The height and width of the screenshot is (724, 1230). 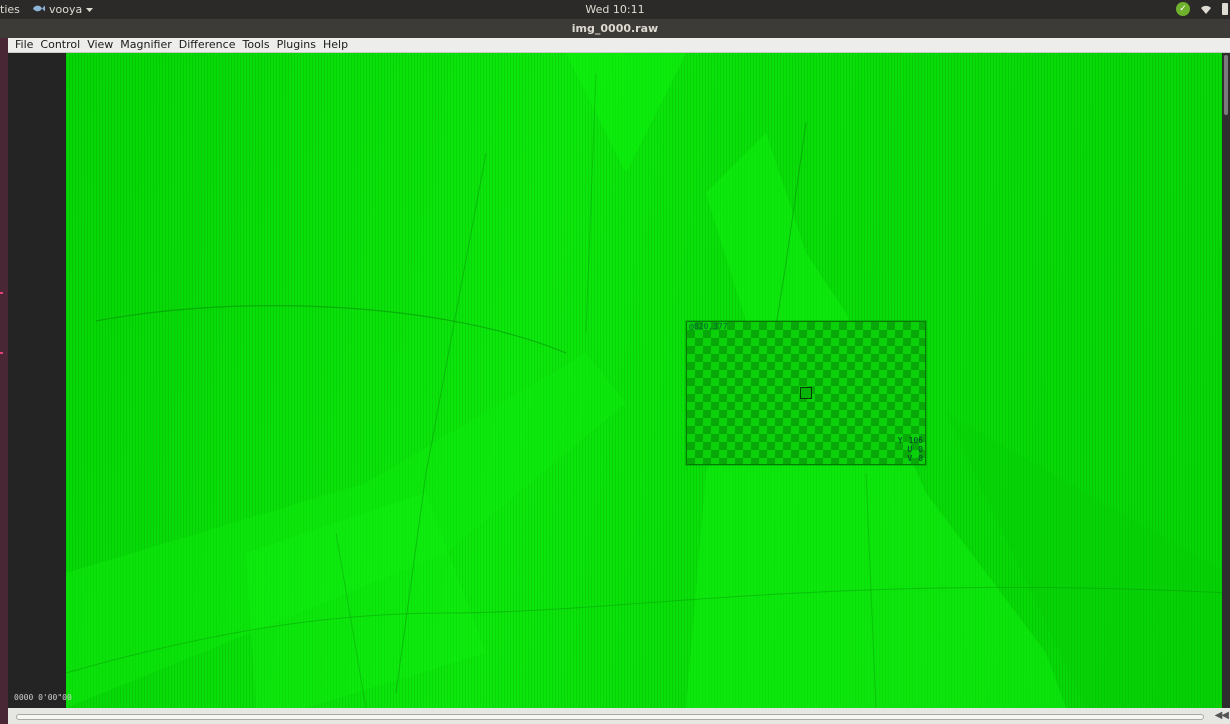 I want to click on menu-control: Control, so click(x=59, y=45).